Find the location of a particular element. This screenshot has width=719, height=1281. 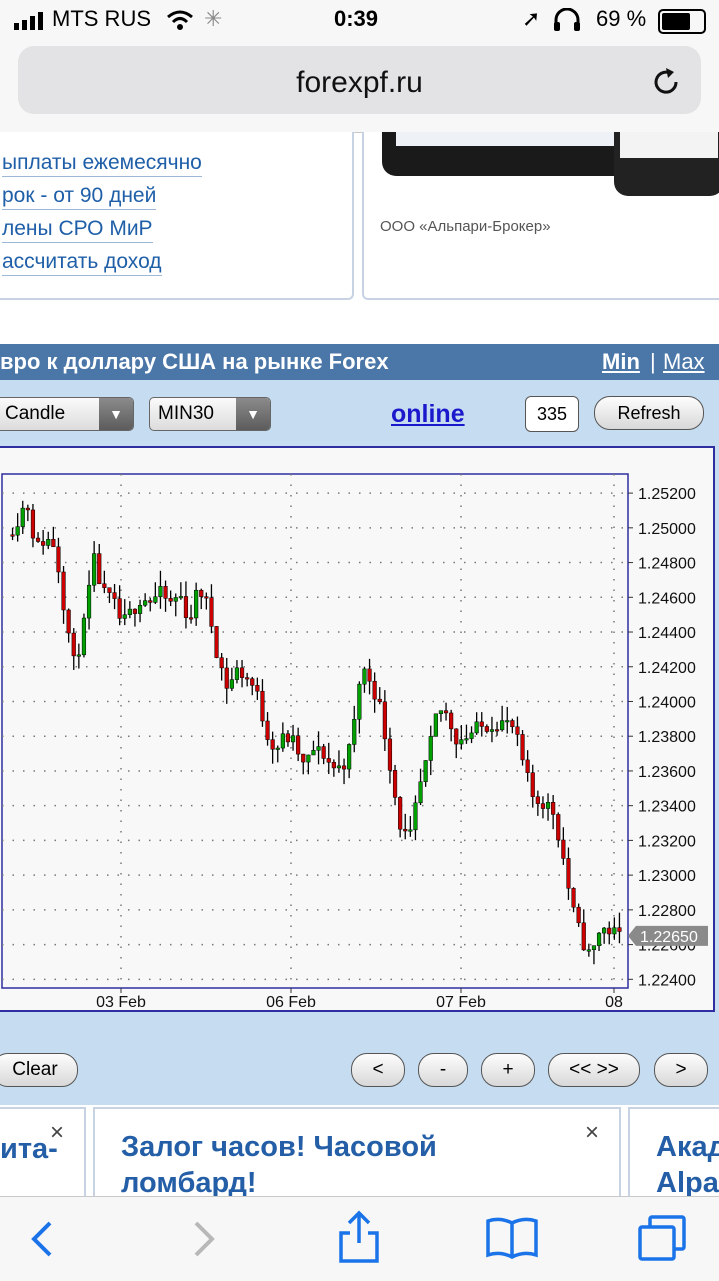

scroll-left-button: < is located at coordinates (378, 1070).